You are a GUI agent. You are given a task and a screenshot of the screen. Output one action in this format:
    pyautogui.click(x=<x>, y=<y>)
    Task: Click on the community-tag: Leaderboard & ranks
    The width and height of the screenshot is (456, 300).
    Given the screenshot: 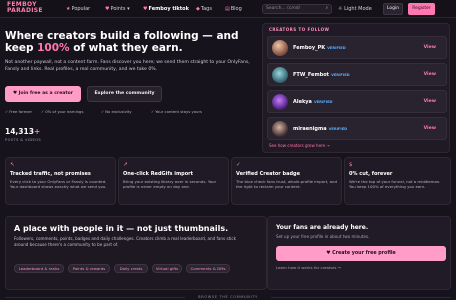 What is the action you would take?
    pyautogui.click(x=39, y=268)
    